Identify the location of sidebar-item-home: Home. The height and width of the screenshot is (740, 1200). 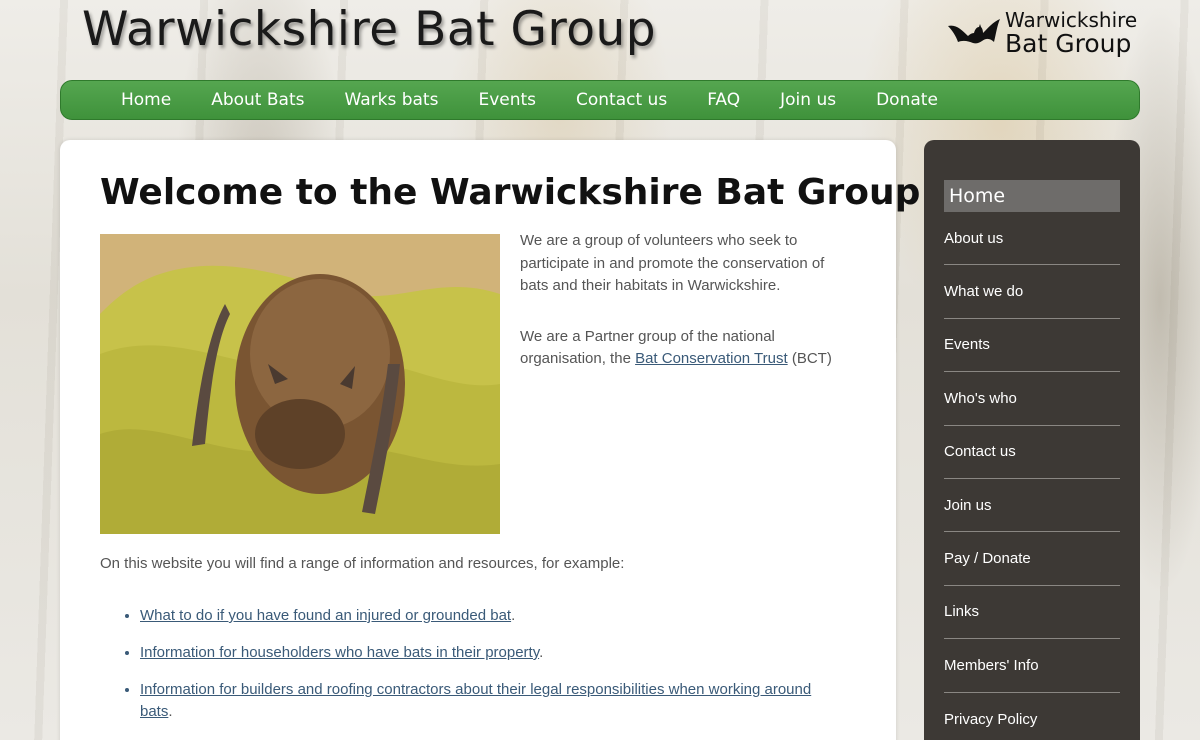
(1032, 196).